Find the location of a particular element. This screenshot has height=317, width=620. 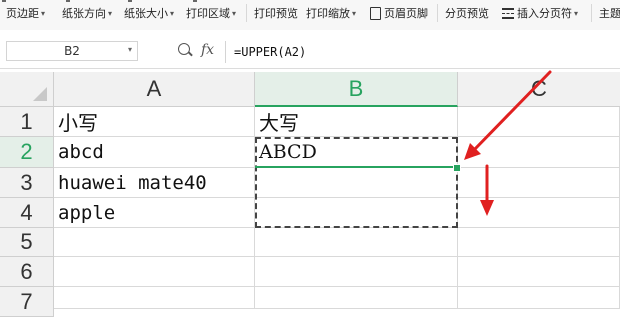

row-header-5: 5 is located at coordinates (27, 242).